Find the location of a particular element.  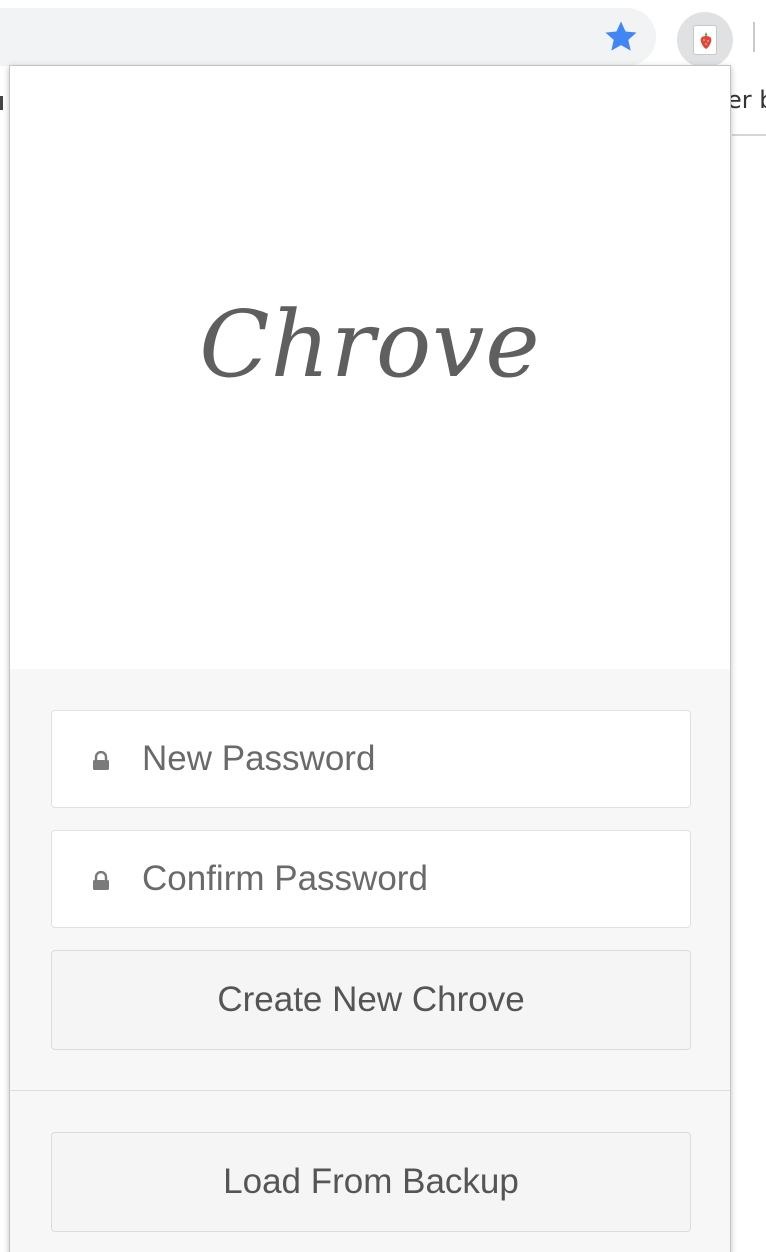

toolbar-divider is located at coordinates (754, 37).